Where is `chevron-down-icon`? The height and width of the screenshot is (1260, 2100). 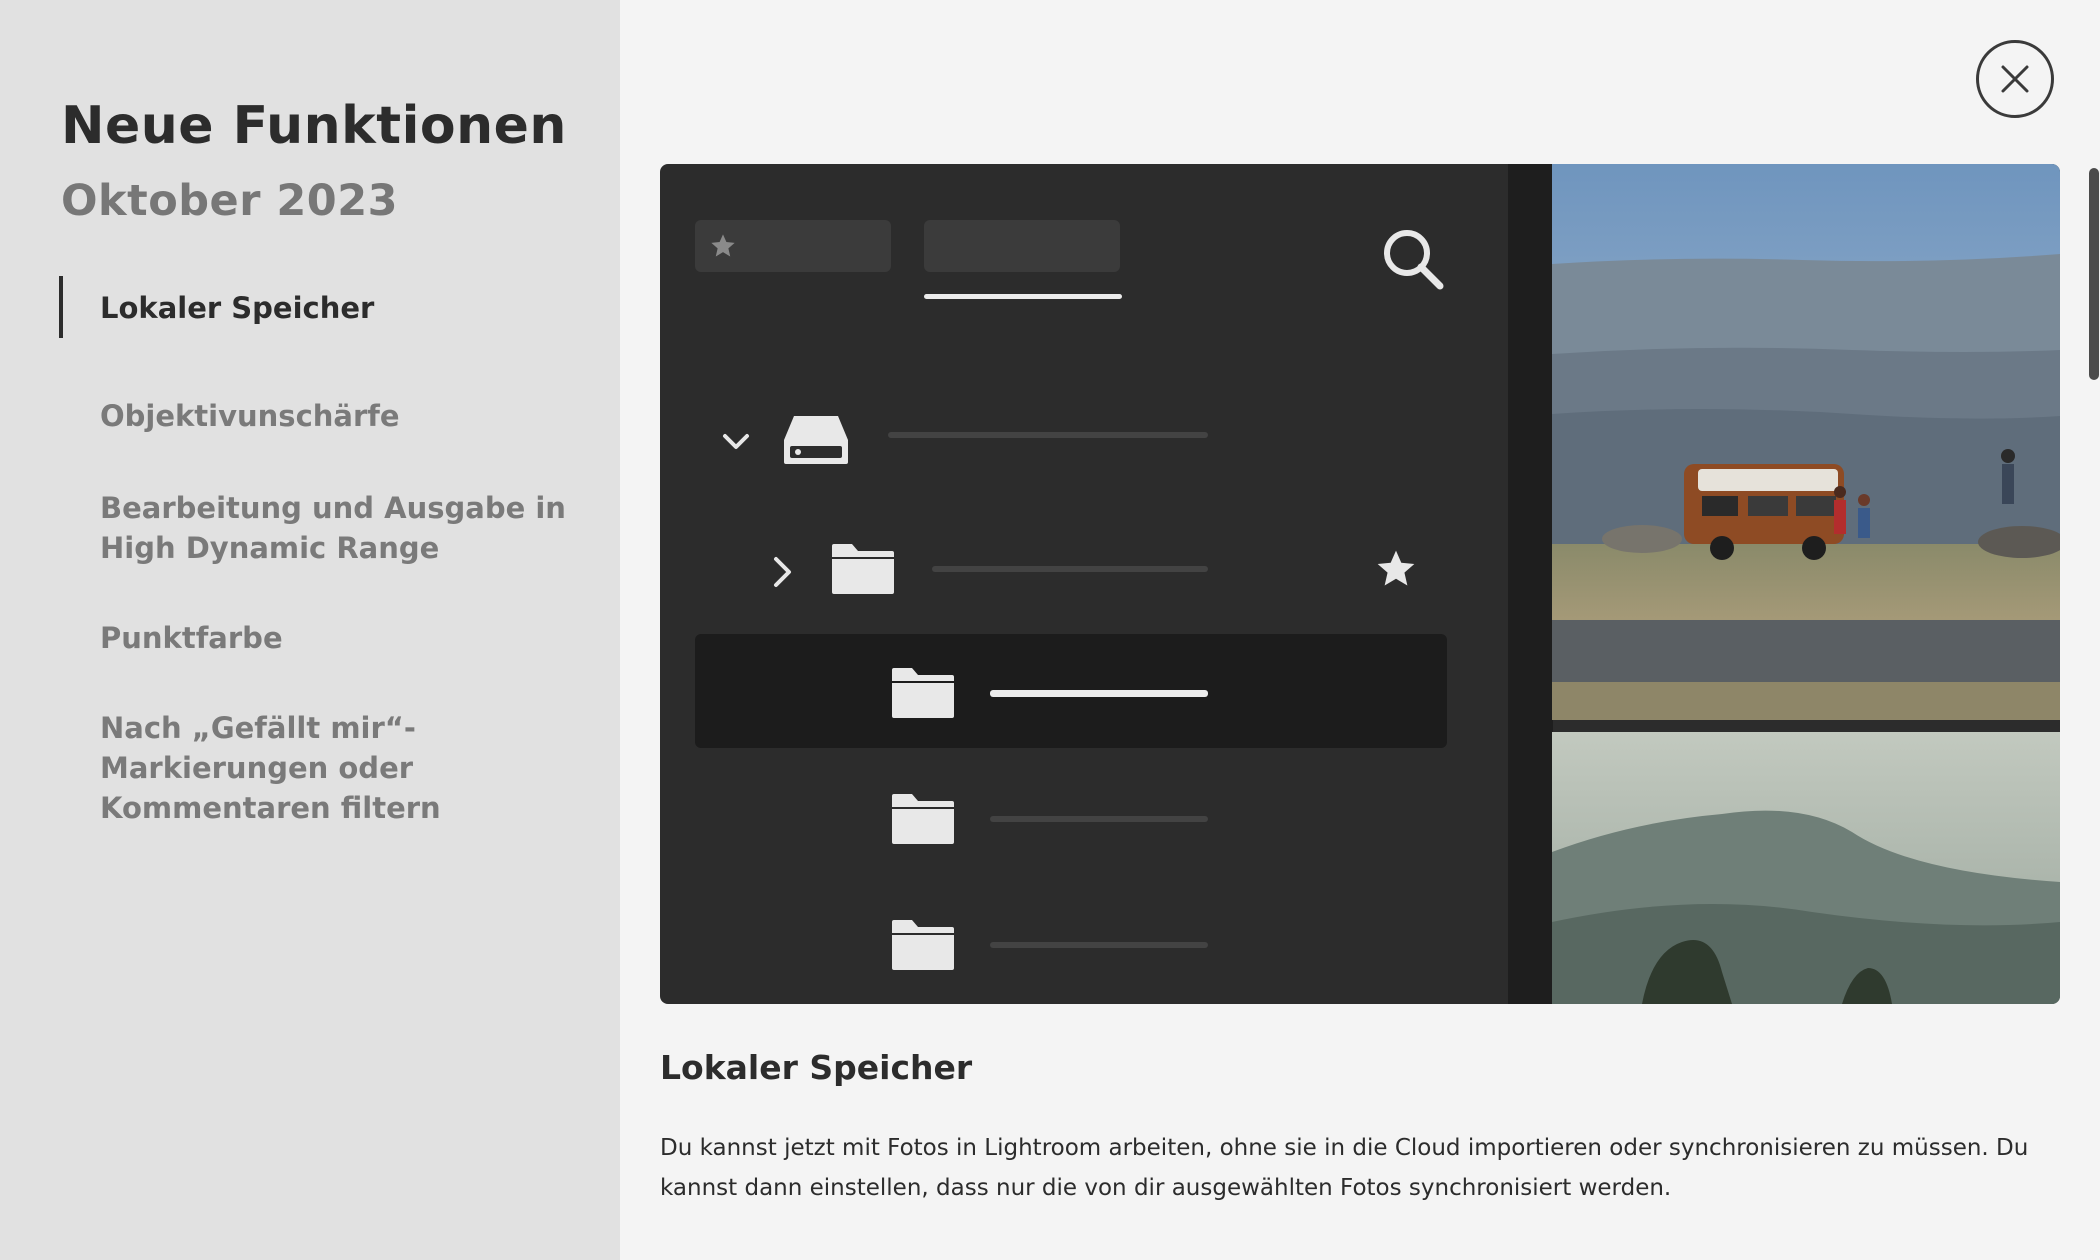 chevron-down-icon is located at coordinates (736, 441).